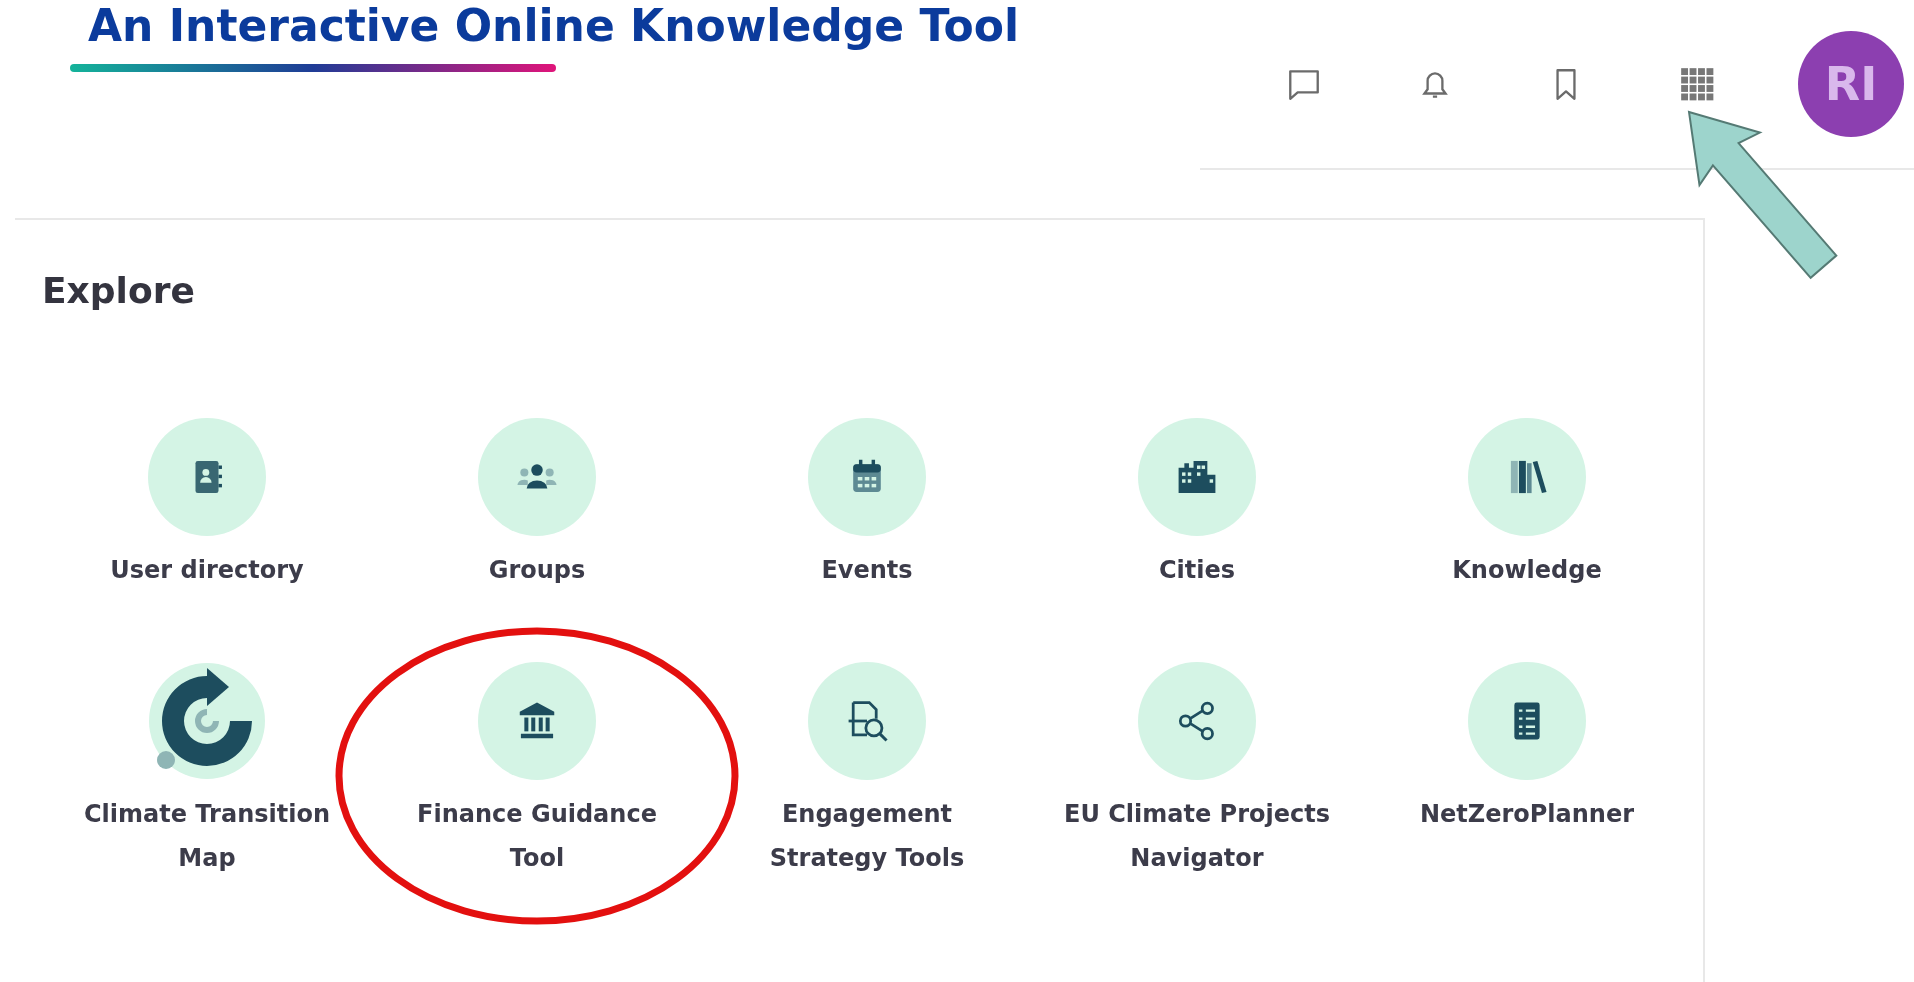  Describe the element at coordinates (537, 836) in the screenshot. I see `app-label: Finance Guidance Tool` at that location.